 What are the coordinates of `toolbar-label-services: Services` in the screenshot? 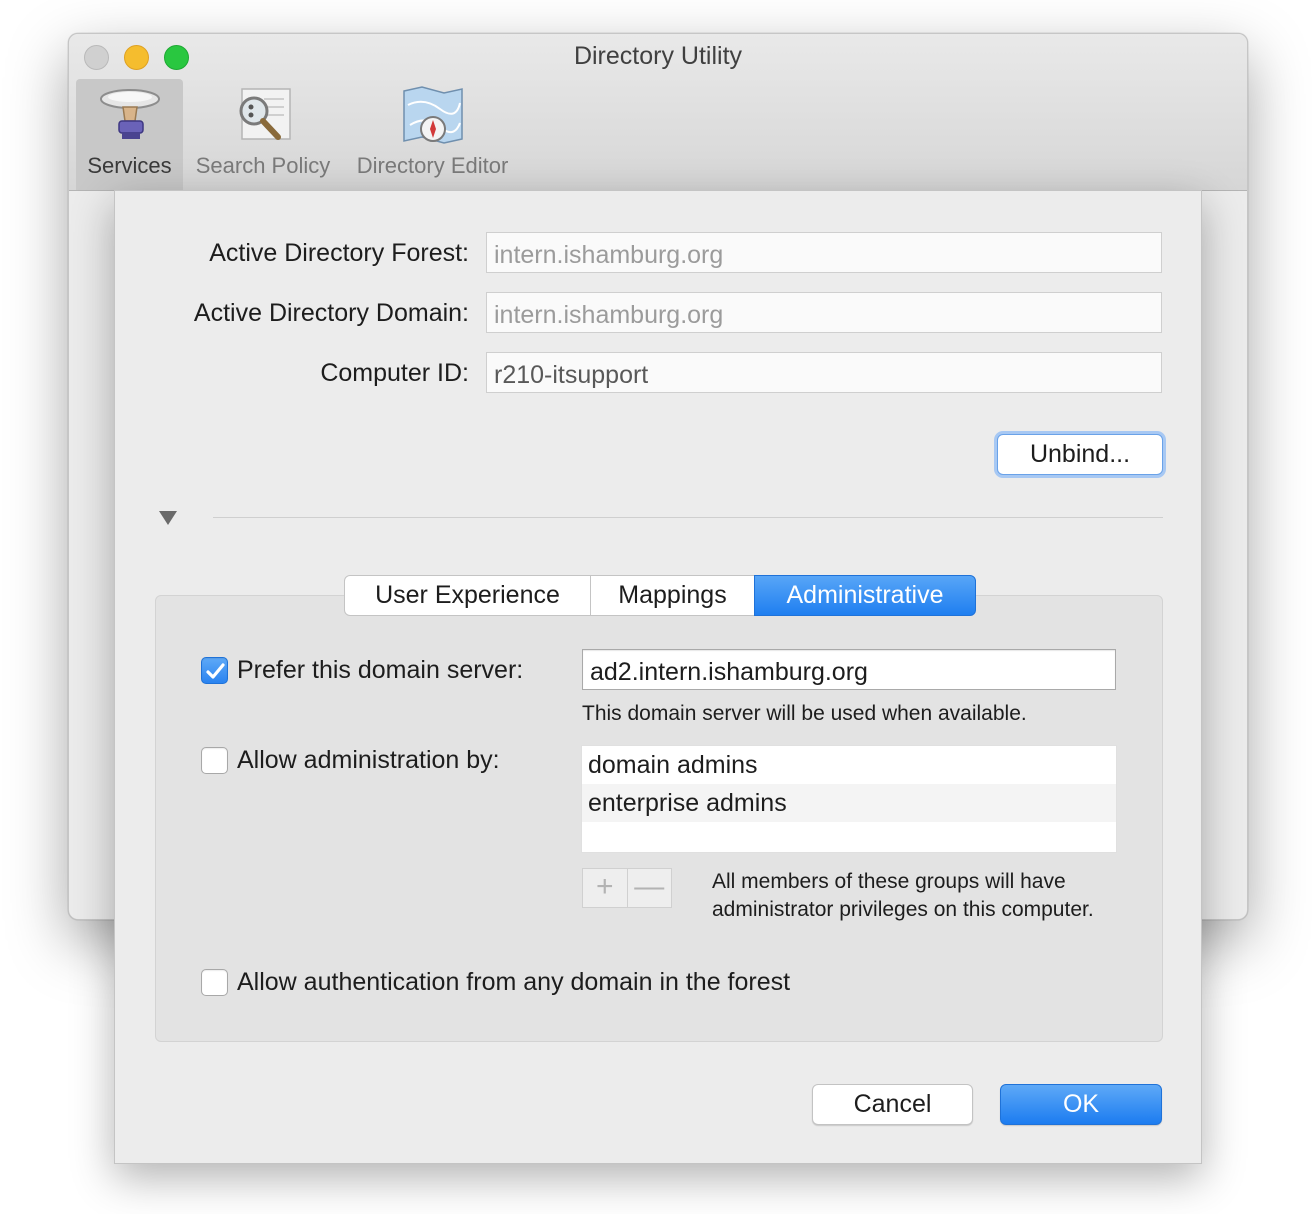 It's located at (129, 165).